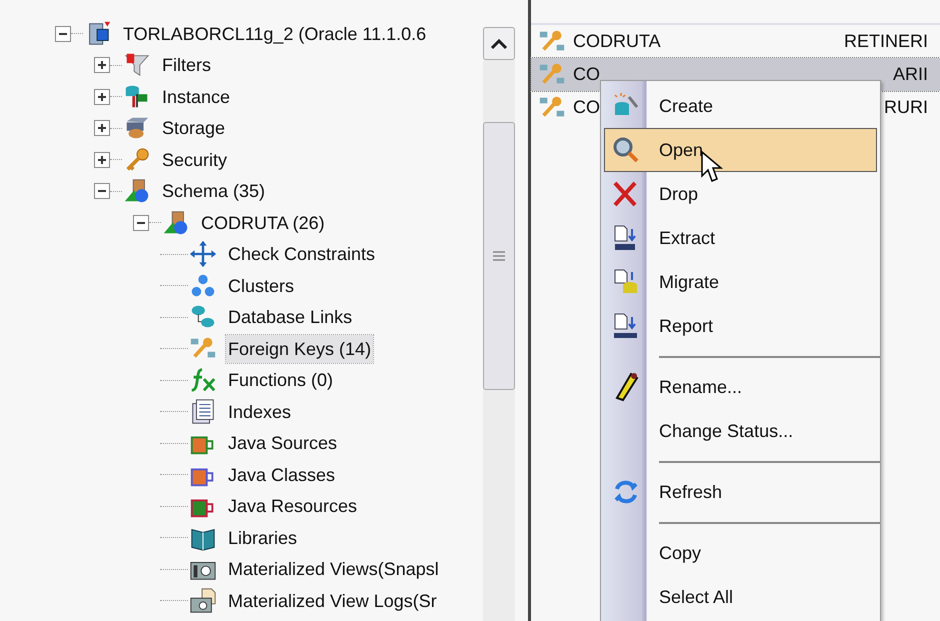 The image size is (940, 621). I want to click on table-name: RURI, so click(906, 107).